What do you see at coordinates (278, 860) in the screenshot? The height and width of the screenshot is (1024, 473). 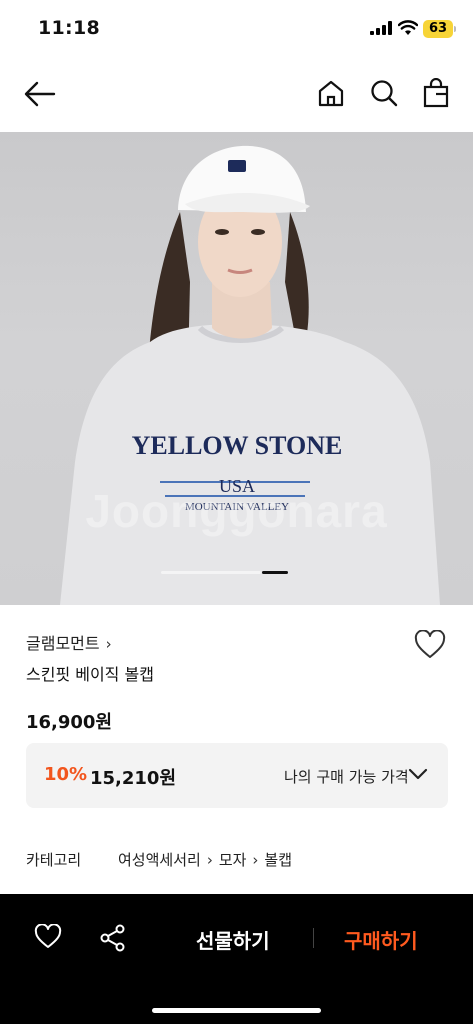 I see `category-crumb-3: 볼캡` at bounding box center [278, 860].